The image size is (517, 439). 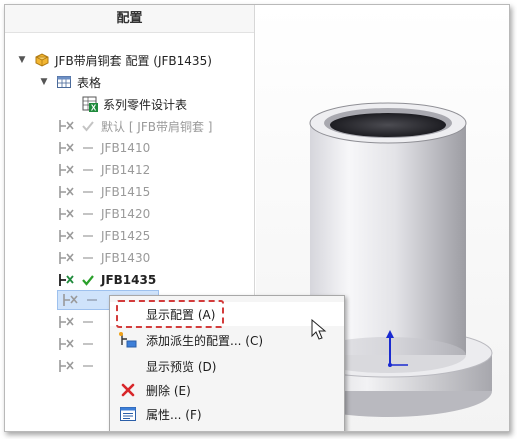 I want to click on derived-config-icon, so click(x=128, y=340).